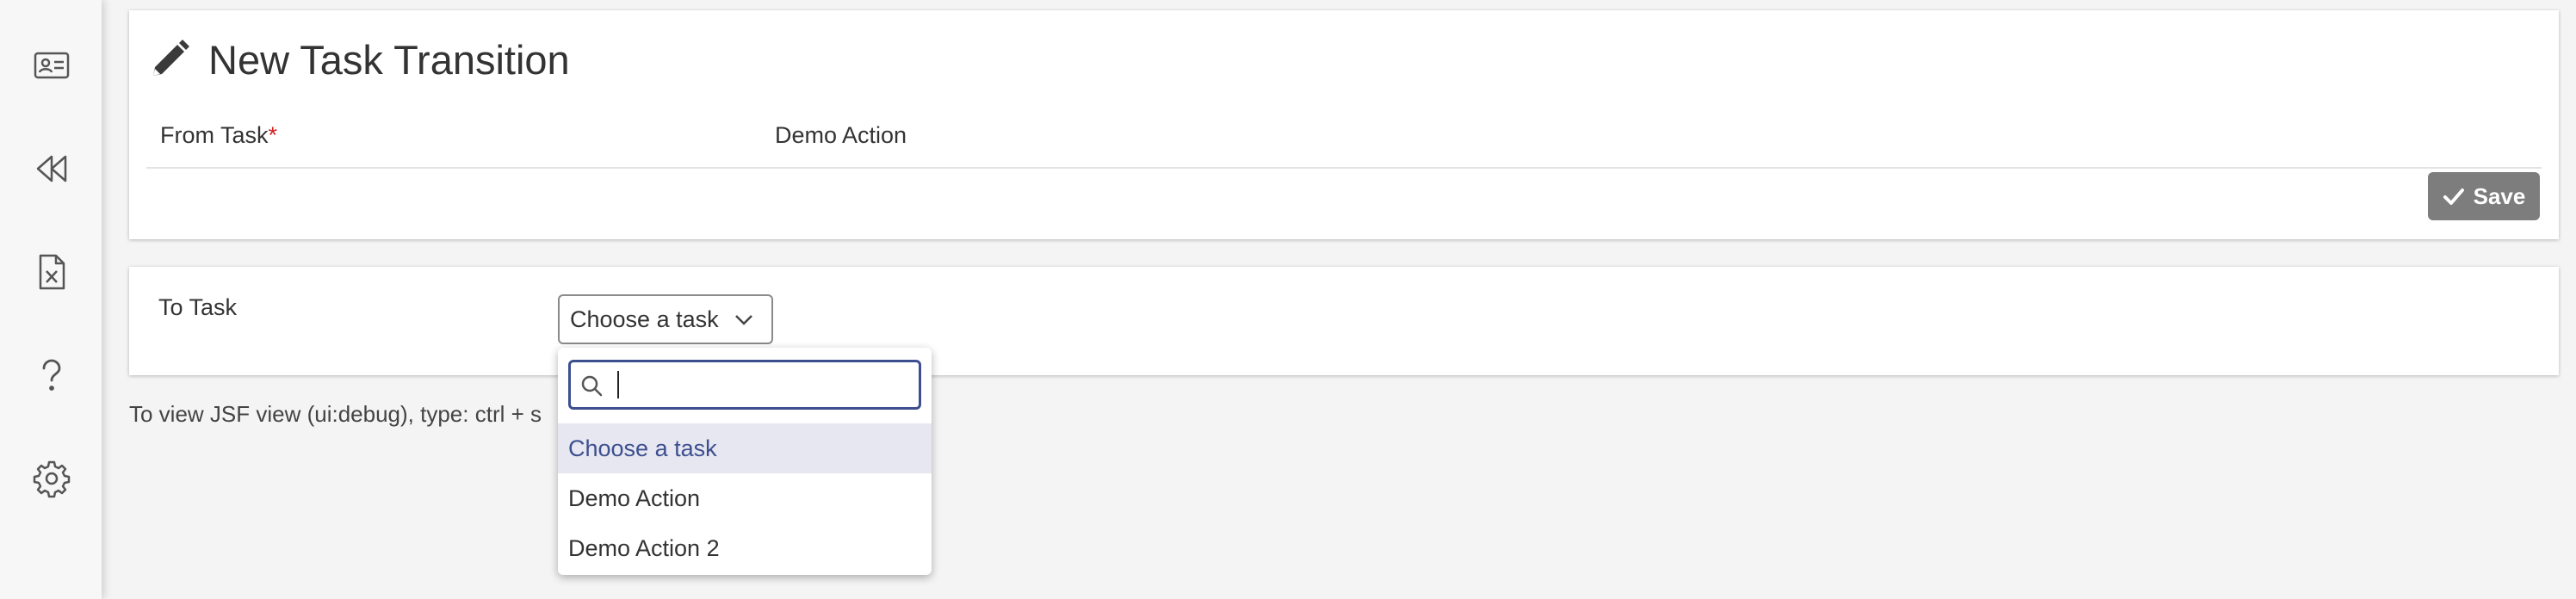  I want to click on dropdown-option: Demo Action, so click(745, 498).